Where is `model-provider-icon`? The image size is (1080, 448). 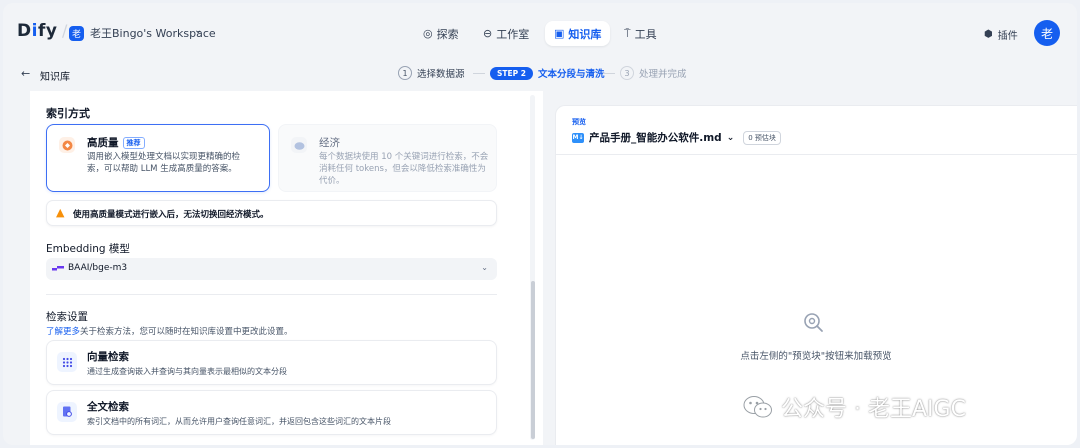 model-provider-icon is located at coordinates (58, 268).